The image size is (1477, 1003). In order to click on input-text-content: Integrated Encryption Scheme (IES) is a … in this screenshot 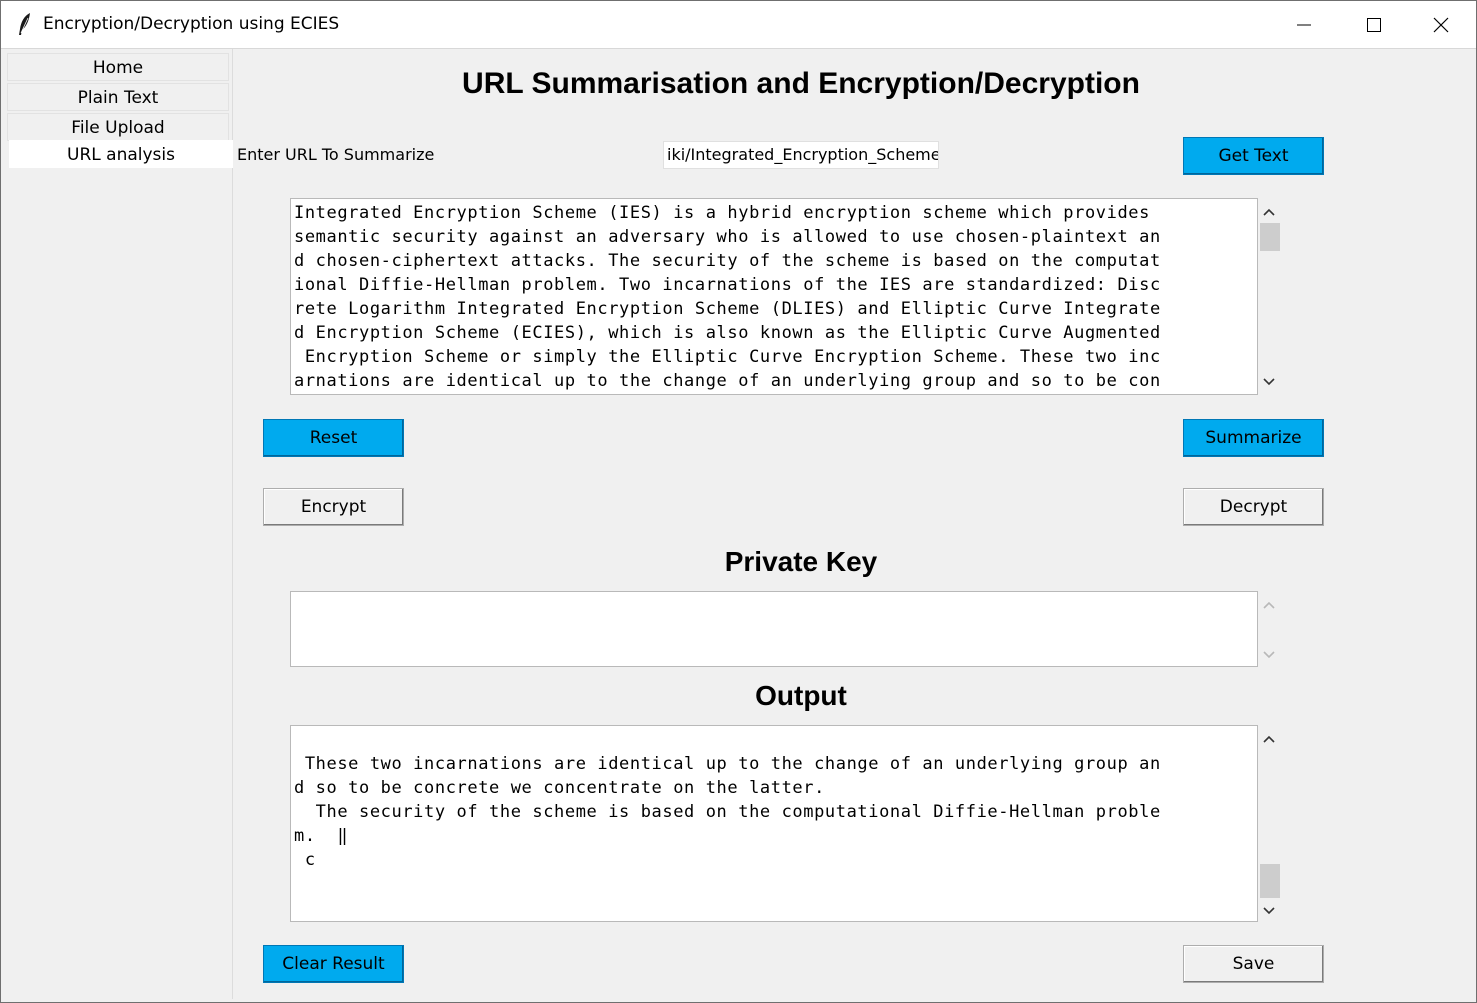, I will do `click(774, 296)`.